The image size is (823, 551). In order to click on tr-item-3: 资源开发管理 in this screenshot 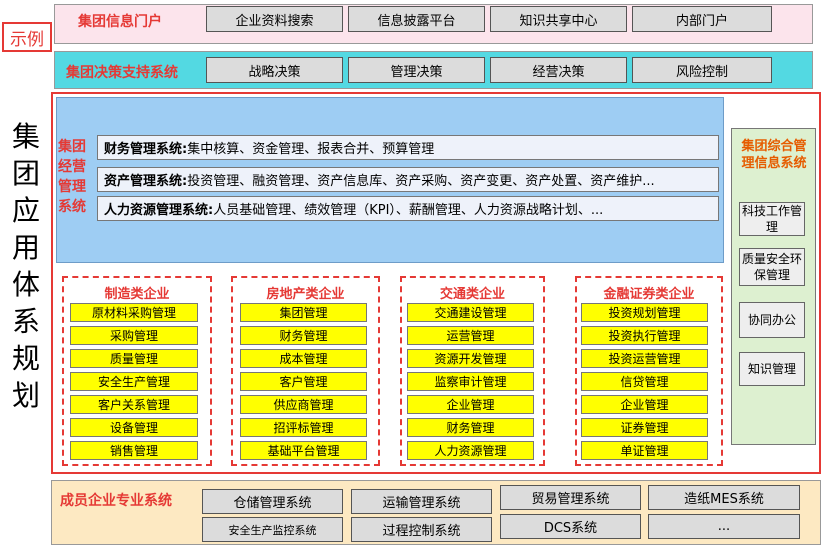, I will do `click(470, 358)`.